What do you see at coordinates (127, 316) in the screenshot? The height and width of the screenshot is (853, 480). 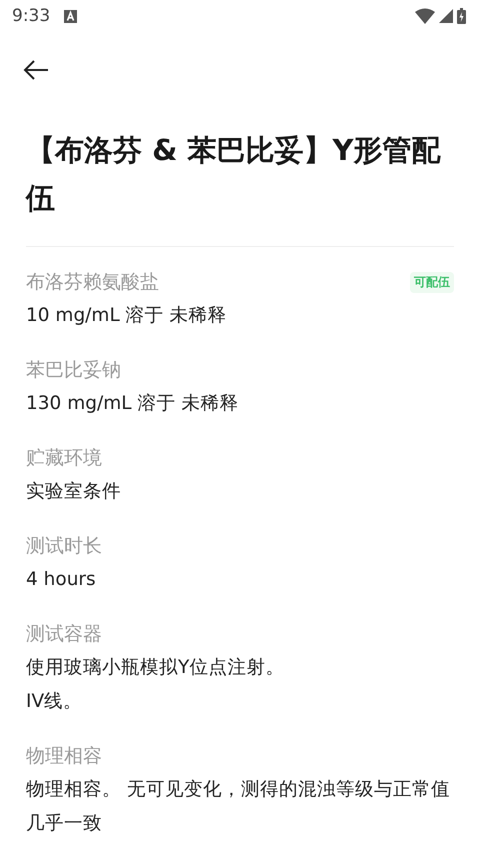 I see `field-value: 10 mg/mL 溶于 未稀释` at bounding box center [127, 316].